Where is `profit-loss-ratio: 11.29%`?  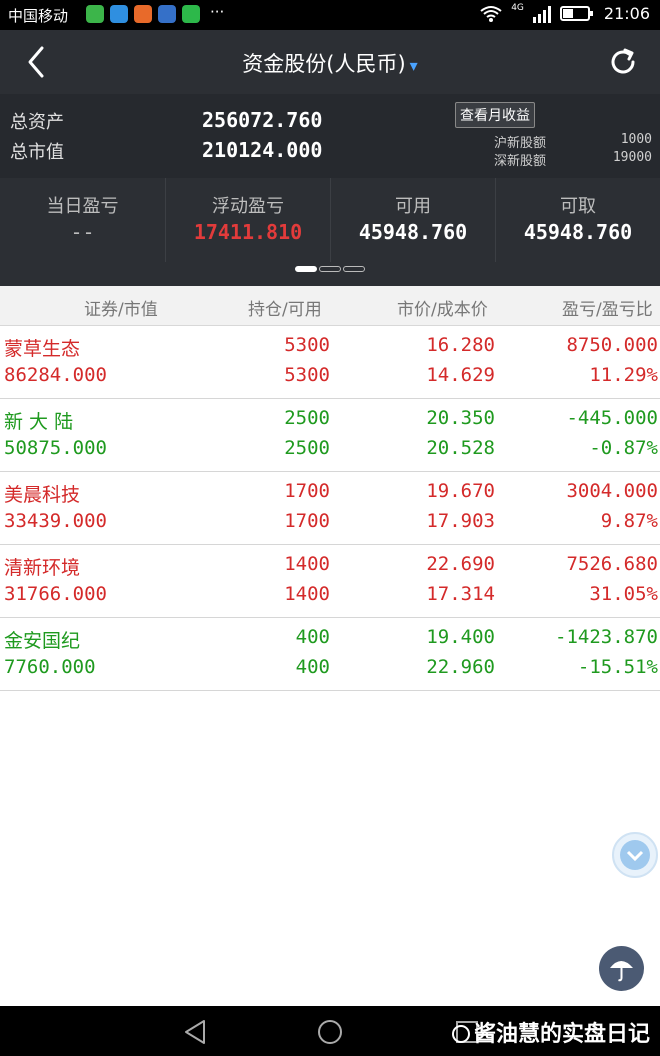 profit-loss-ratio: 11.29% is located at coordinates (623, 375).